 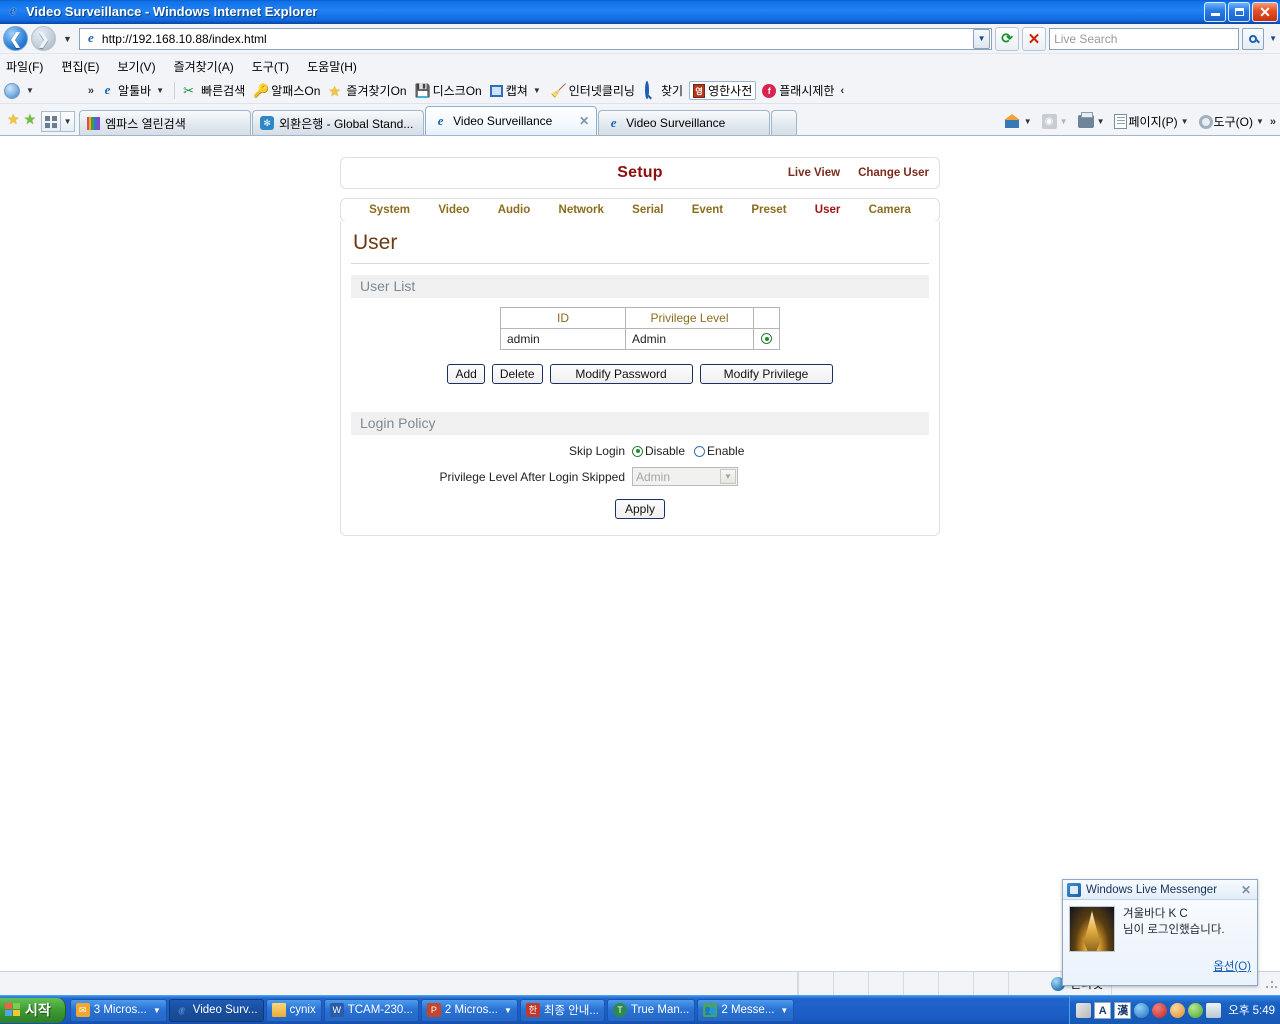 What do you see at coordinates (828, 210) in the screenshot?
I see `nav-item-user: User` at bounding box center [828, 210].